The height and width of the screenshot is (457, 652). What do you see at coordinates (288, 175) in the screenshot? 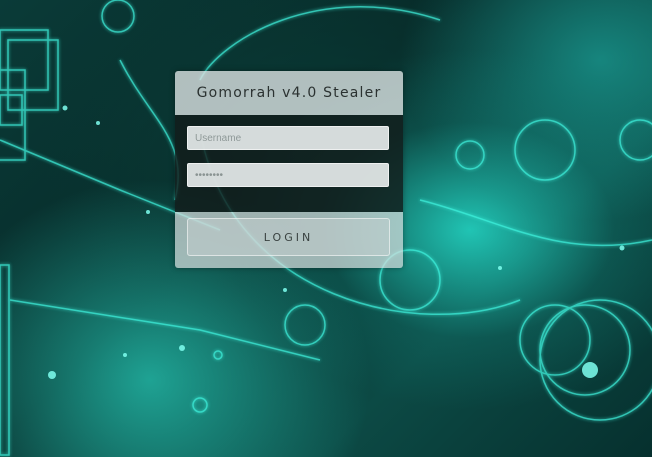
I see `password-input` at bounding box center [288, 175].